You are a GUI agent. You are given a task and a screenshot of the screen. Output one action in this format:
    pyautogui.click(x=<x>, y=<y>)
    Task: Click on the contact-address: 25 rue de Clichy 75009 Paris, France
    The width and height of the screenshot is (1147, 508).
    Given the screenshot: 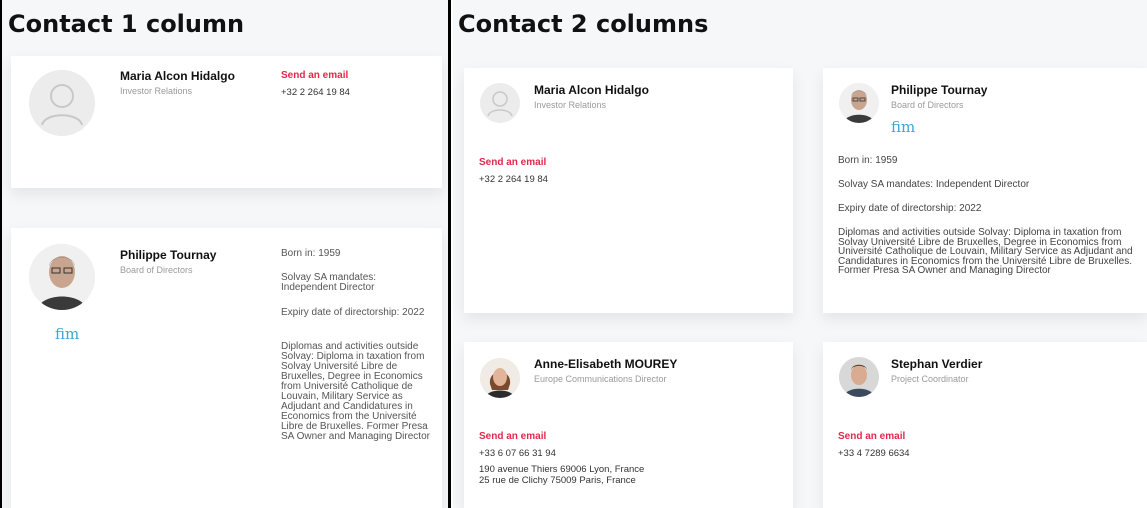 What is the action you would take?
    pyautogui.click(x=557, y=480)
    